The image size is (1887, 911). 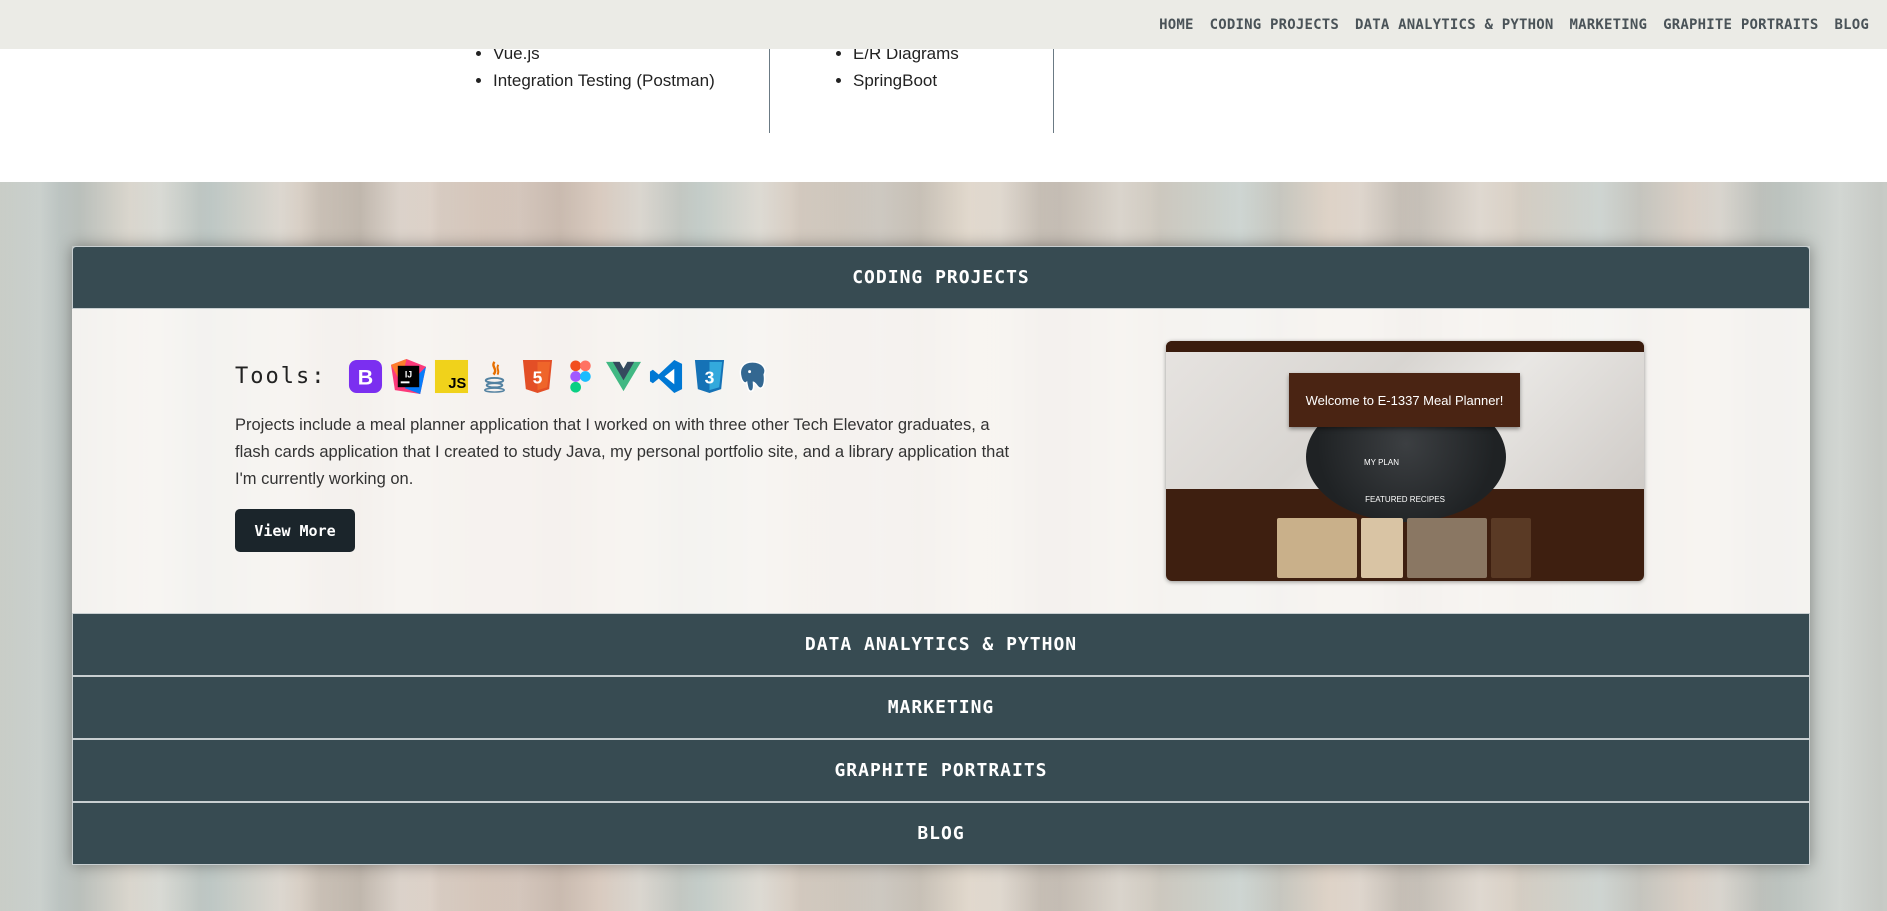 What do you see at coordinates (1454, 25) in the screenshot?
I see `nav-link-data-analytics: DATA ANALYTICS & PYTHON` at bounding box center [1454, 25].